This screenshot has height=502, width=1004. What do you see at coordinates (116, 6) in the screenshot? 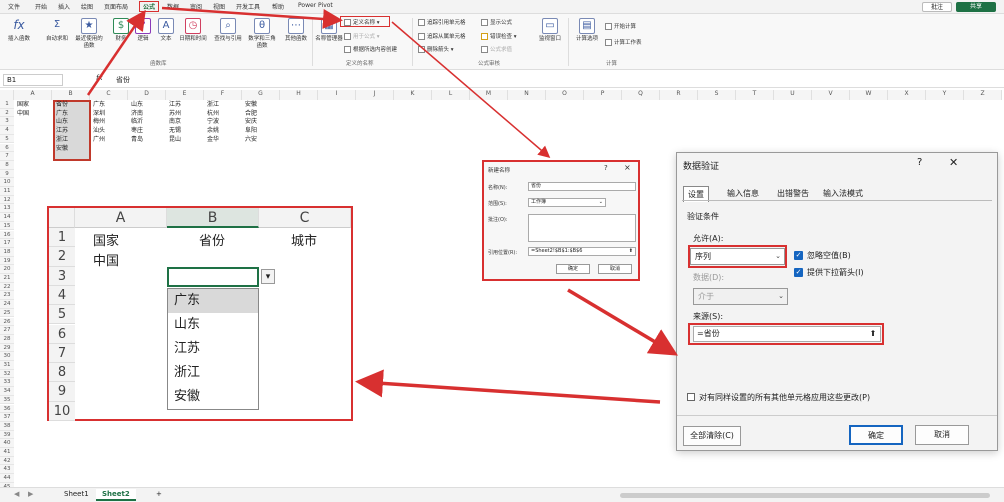
I see `tab-page-layout: 页面布局` at bounding box center [116, 6].